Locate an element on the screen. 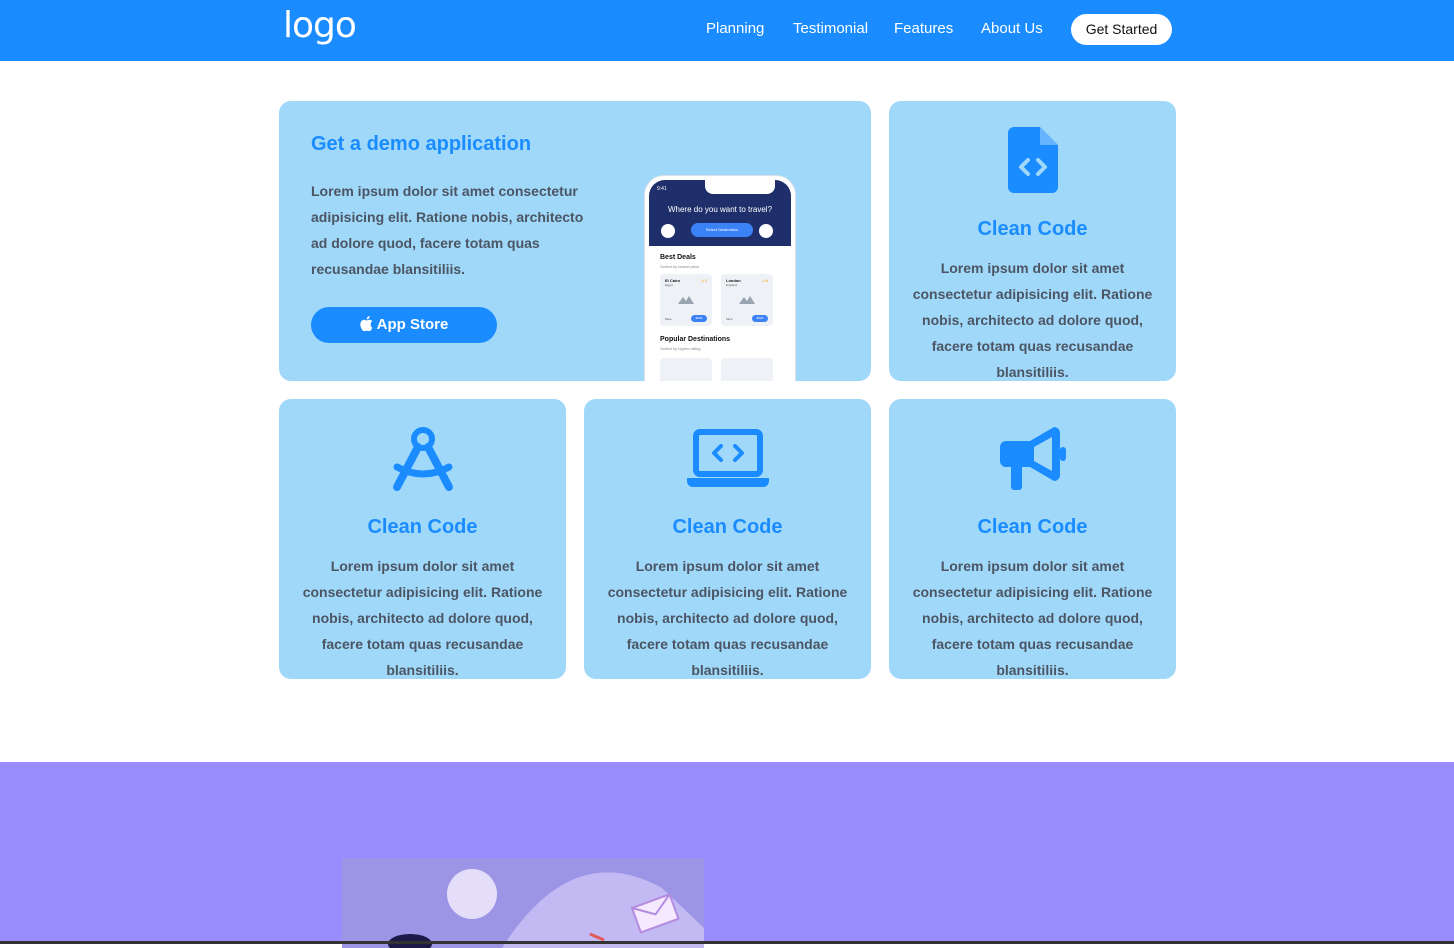  nav-link-testimonial: Testimonial is located at coordinates (830, 29).